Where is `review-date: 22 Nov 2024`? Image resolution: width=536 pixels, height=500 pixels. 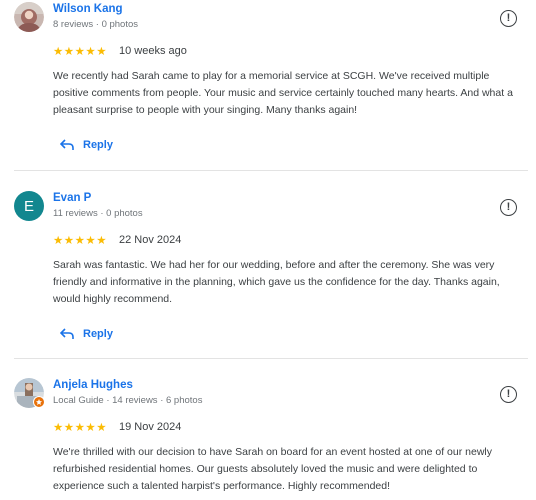
review-date: 22 Nov 2024 is located at coordinates (150, 240).